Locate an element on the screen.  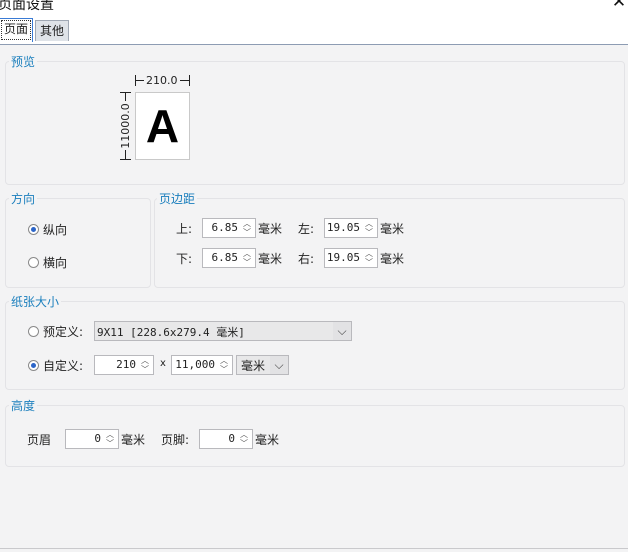
header-height-spinner: 0 ︿ ﹀ is located at coordinates (92, 439).